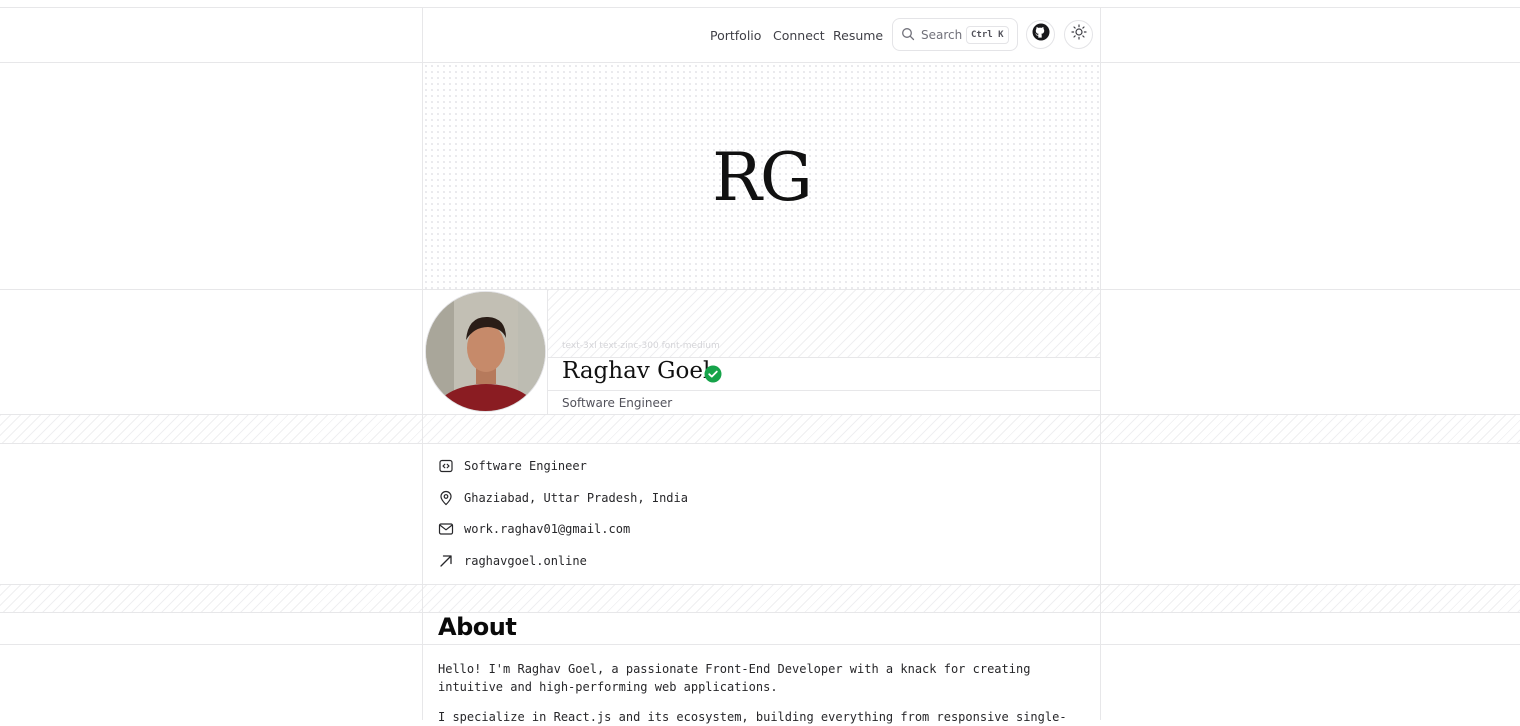  What do you see at coordinates (942, 35) in the screenshot?
I see `search-placeholder: Search` at bounding box center [942, 35].